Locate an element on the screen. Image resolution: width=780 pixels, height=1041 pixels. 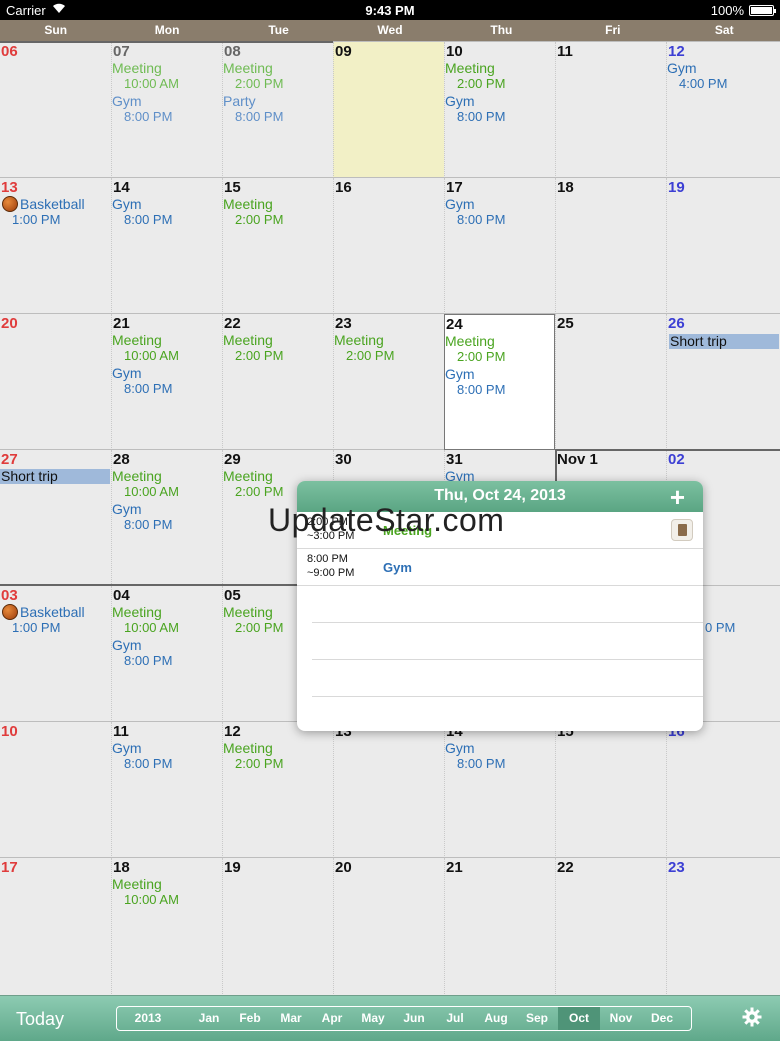
day-cell: 11 is located at coordinates (610, 110).